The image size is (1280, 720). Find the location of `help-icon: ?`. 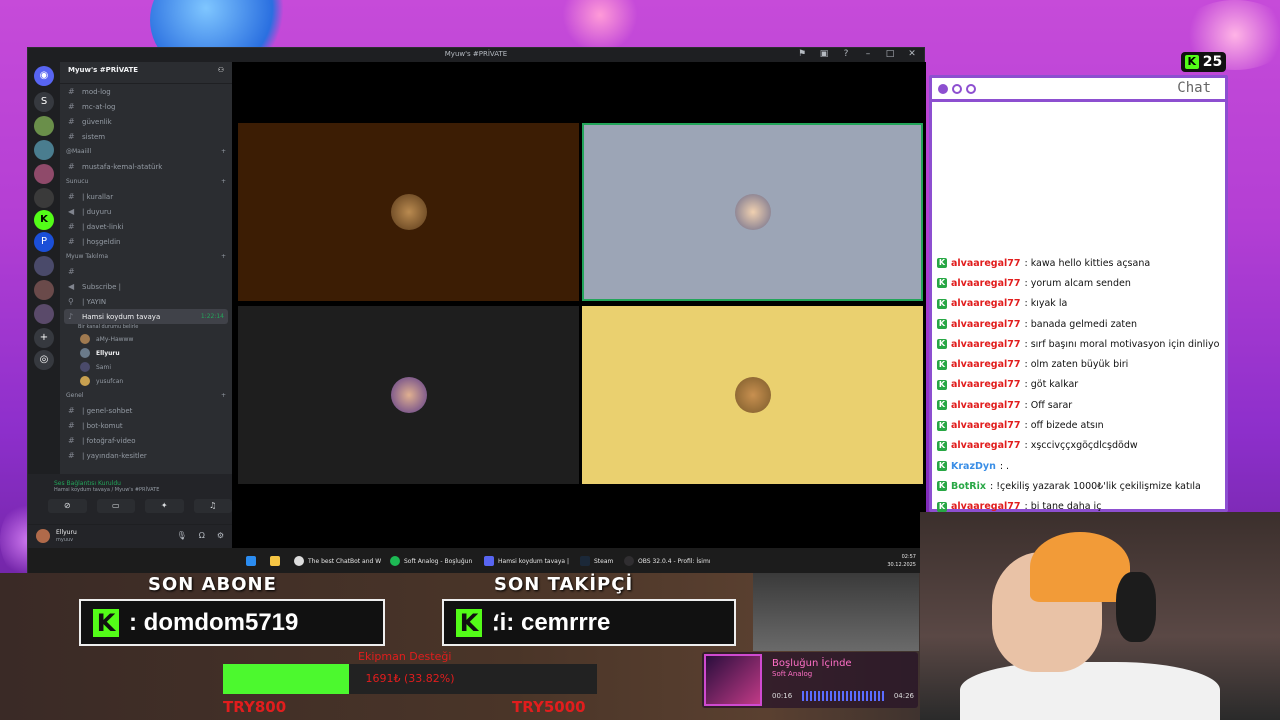

help-icon: ? is located at coordinates (846, 54).